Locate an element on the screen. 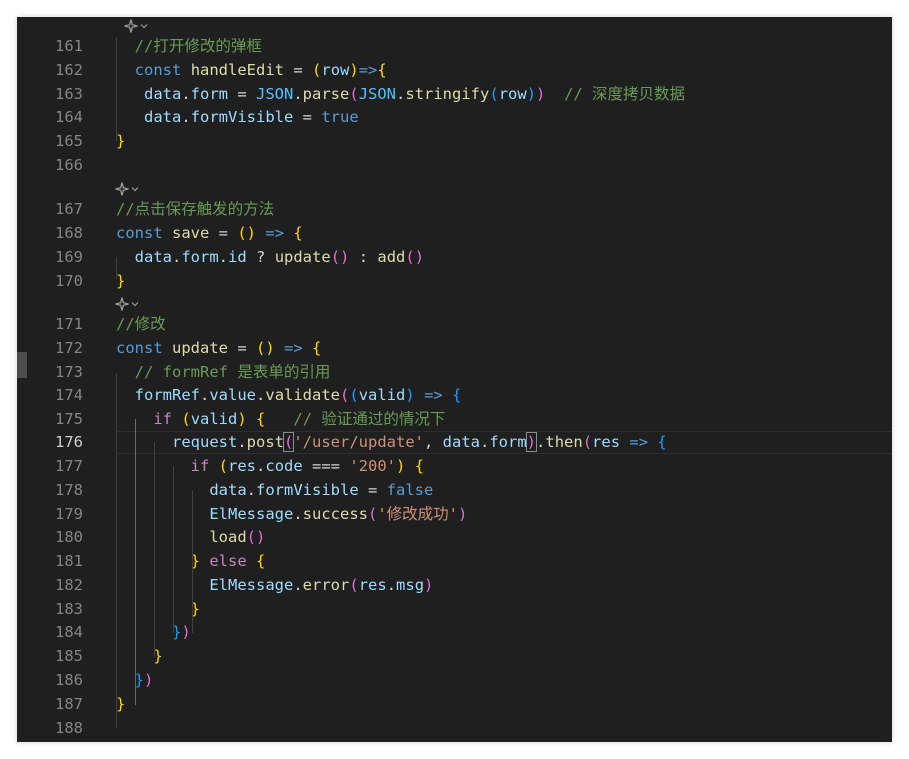  code-text: ElMessage.success('修改成功') is located at coordinates (291, 514).